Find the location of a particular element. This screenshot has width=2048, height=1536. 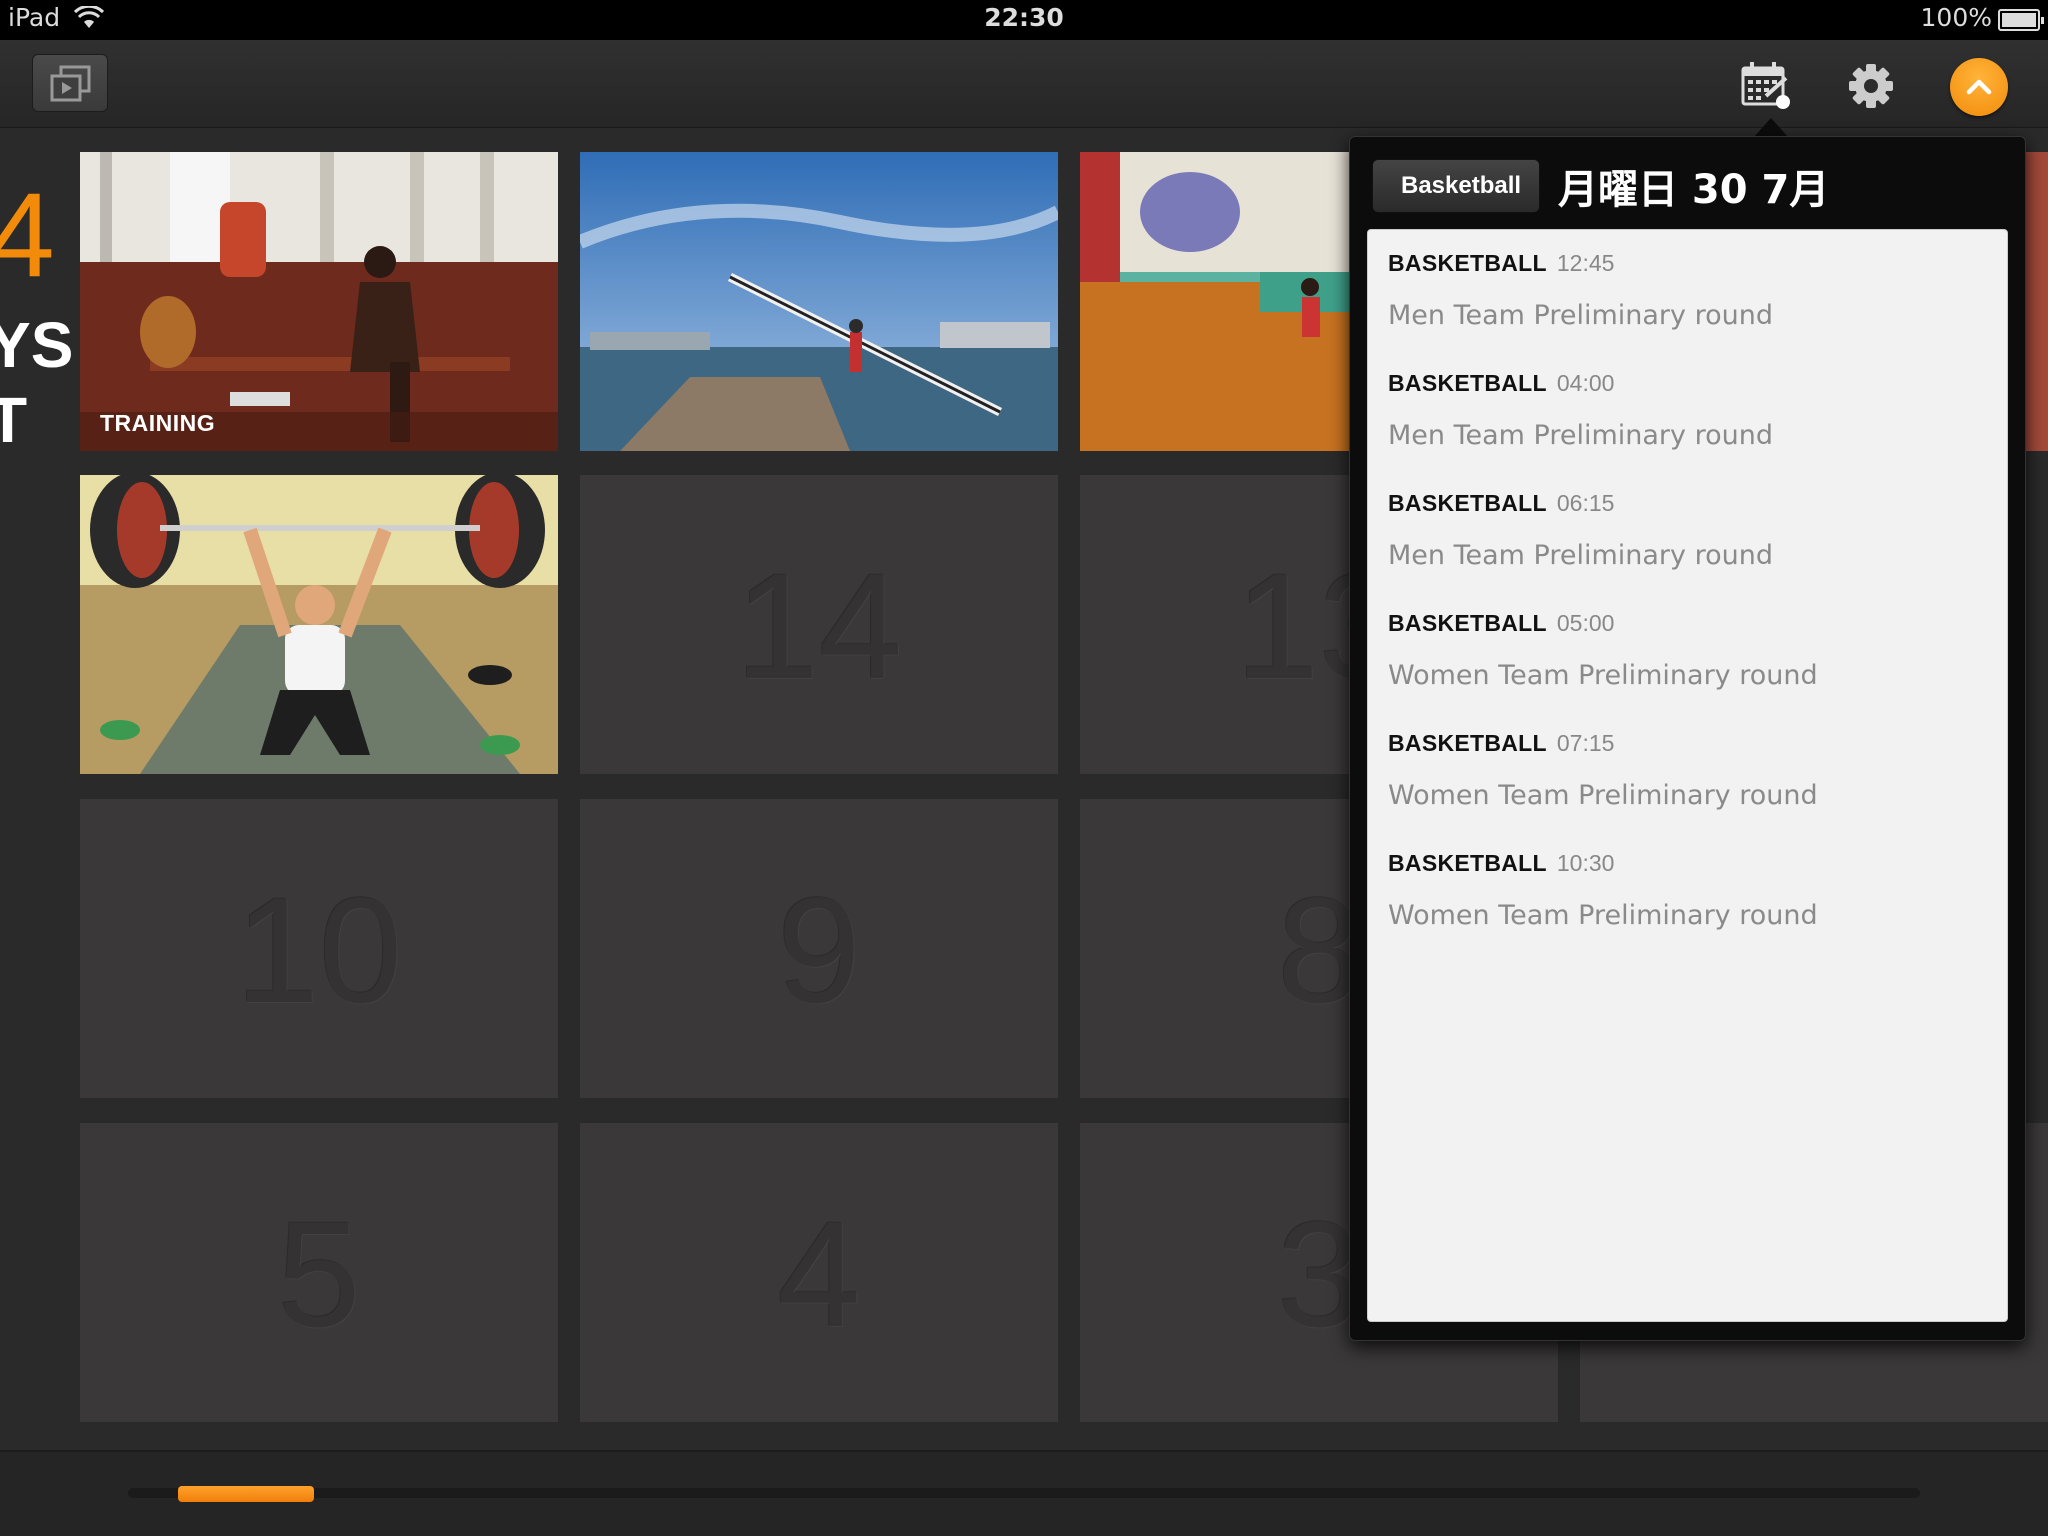

training-photo is located at coordinates (319, 301).